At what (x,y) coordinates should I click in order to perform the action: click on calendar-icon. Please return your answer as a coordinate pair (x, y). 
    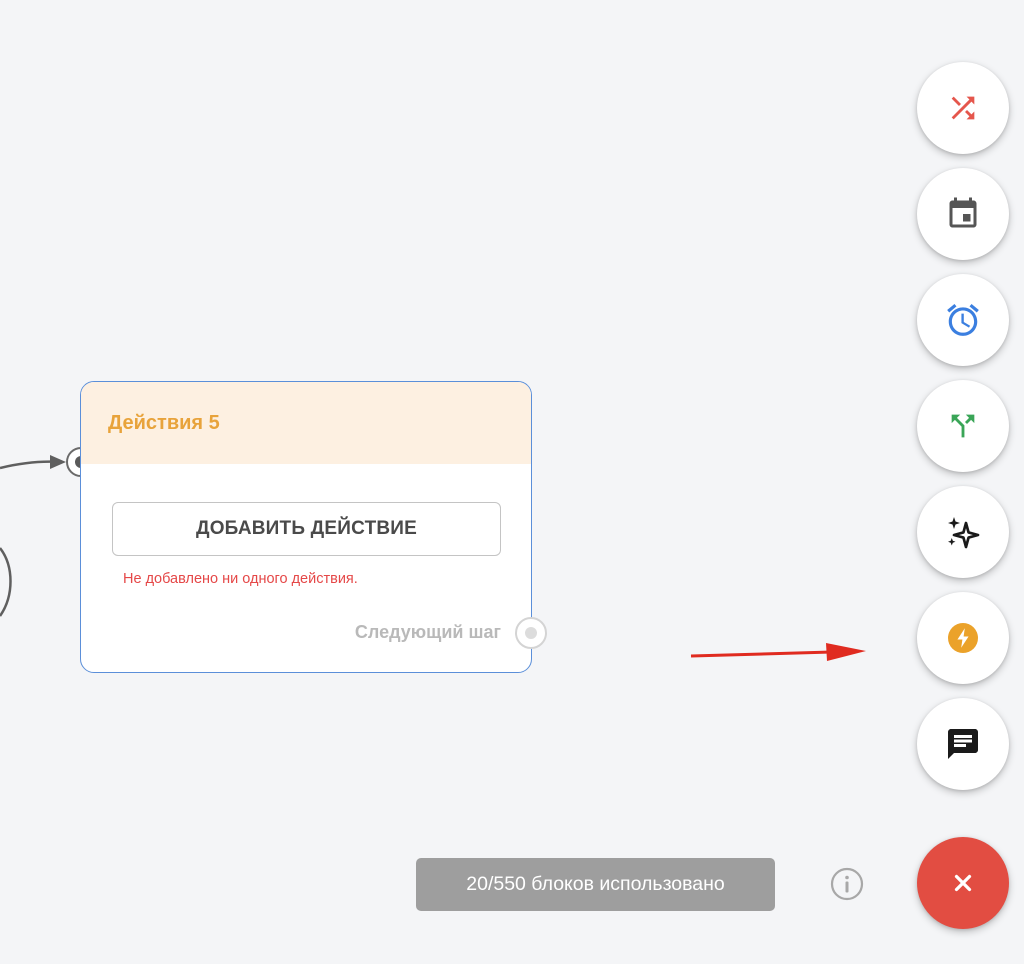
    Looking at the image, I should click on (963, 212).